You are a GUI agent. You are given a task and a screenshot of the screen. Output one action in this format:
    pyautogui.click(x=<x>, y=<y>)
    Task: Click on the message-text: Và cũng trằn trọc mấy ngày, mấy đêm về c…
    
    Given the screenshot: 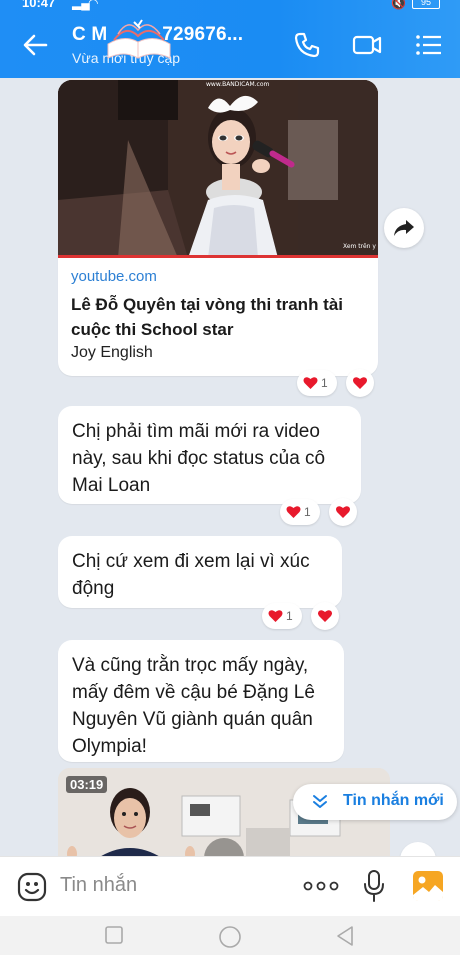 What is the action you would take?
    pyautogui.click(x=193, y=706)
    